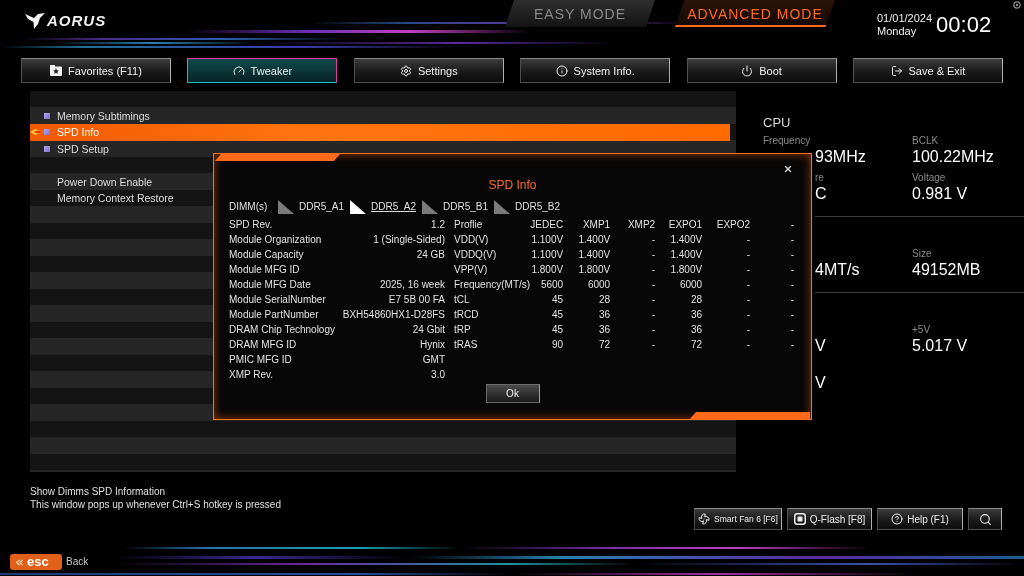  Describe the element at coordinates (409, 240) in the screenshot. I see `info-value: 1 (Single-Sided)` at that location.